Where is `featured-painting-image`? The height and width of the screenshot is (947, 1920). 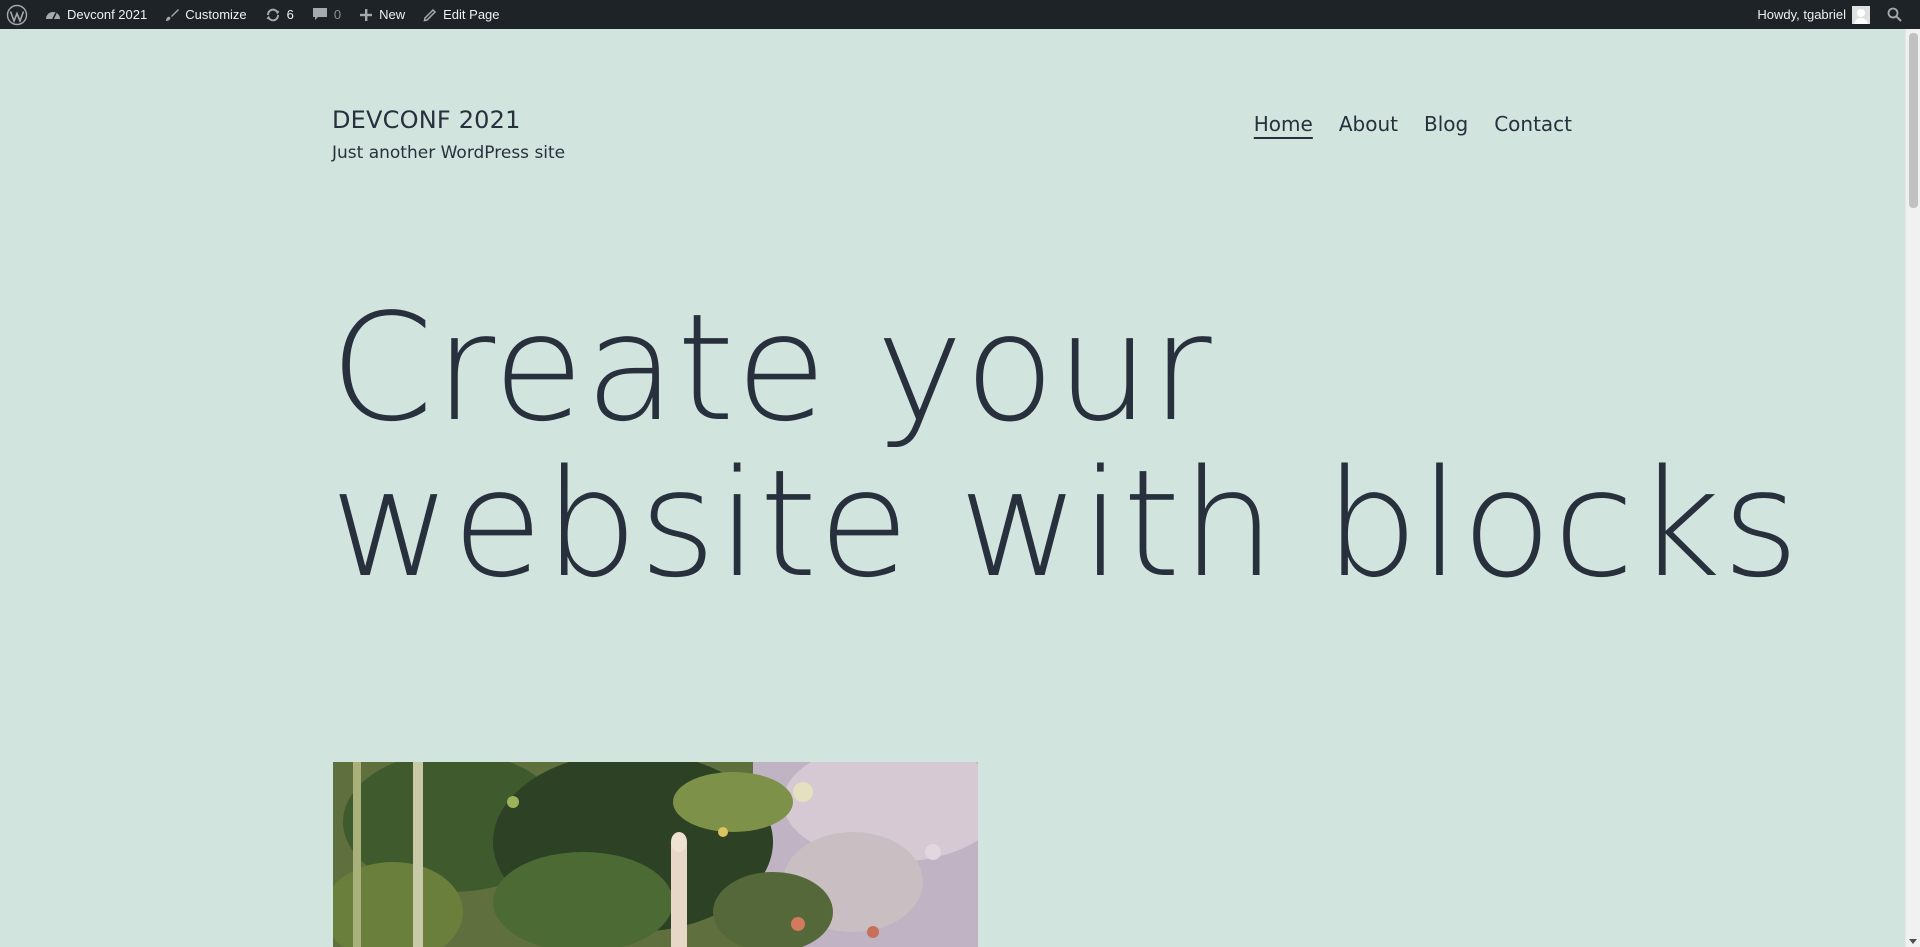 featured-painting-image is located at coordinates (655, 854).